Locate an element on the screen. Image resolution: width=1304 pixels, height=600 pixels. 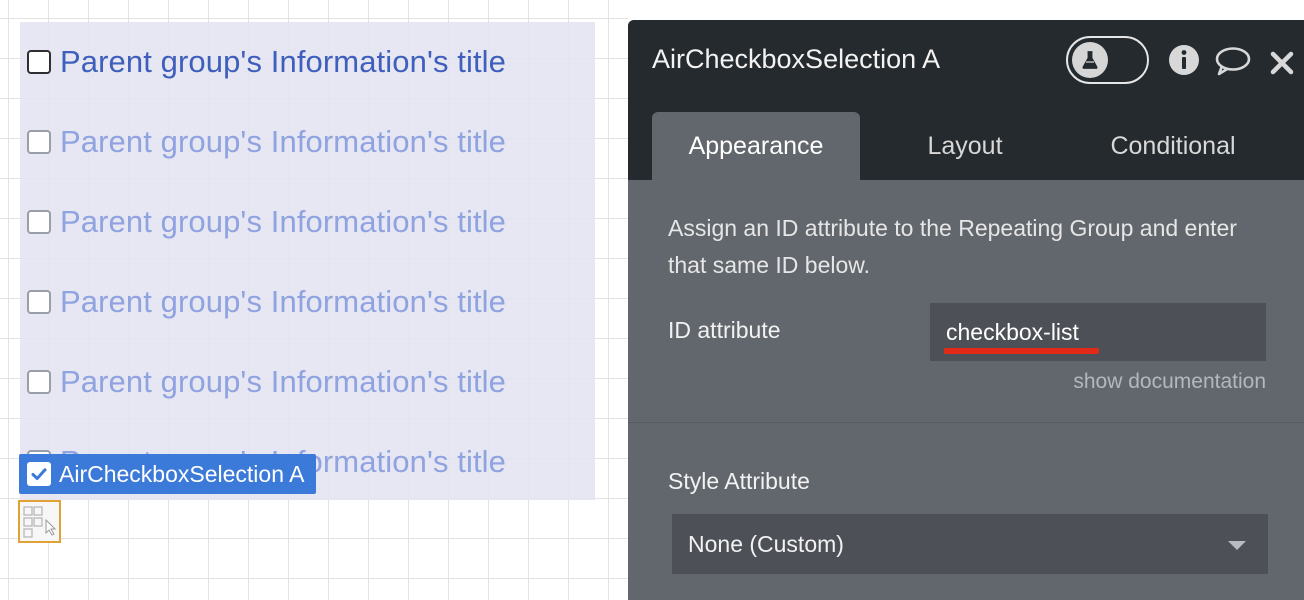
close-icon is located at coordinates (1282, 65).